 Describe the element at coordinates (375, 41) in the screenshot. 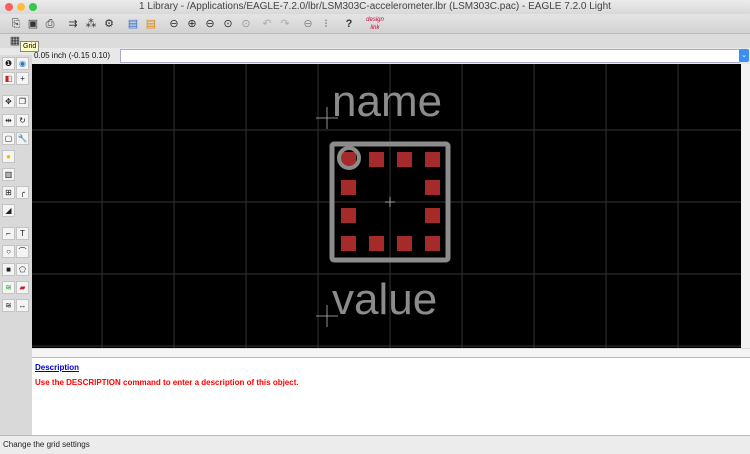

I see `grid-toolbar: ▦` at that location.